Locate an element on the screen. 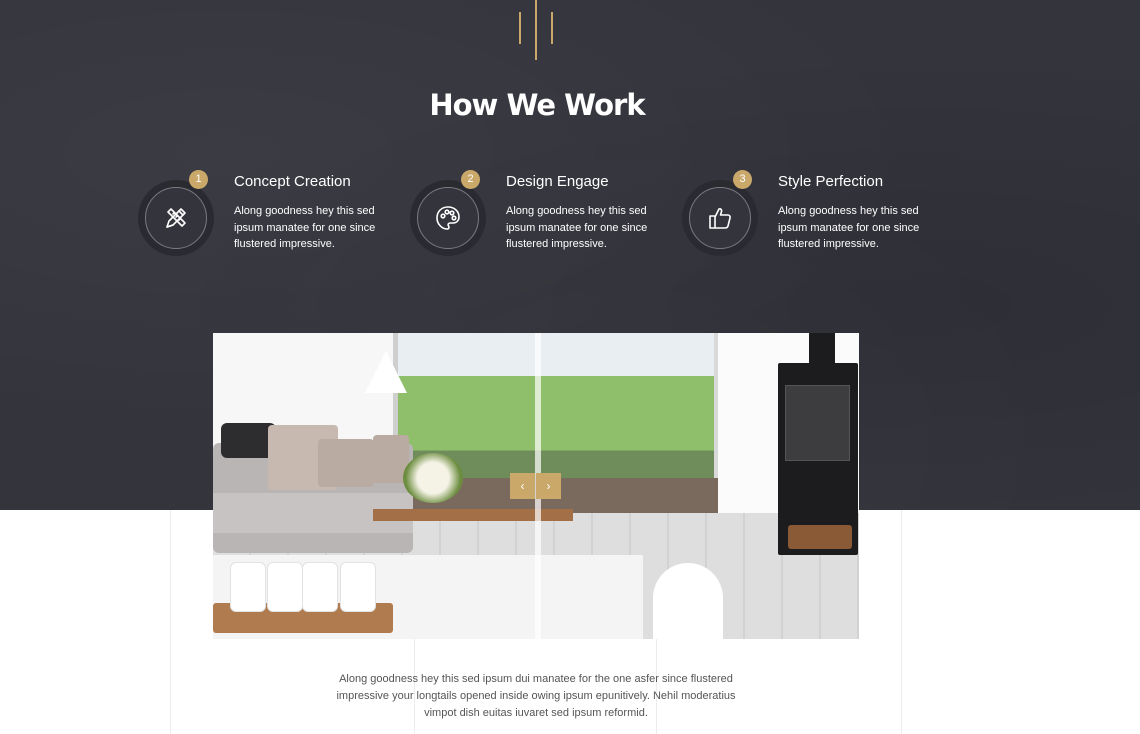 The width and height of the screenshot is (1140, 734). slider-controls: ‹ › is located at coordinates (536, 486).